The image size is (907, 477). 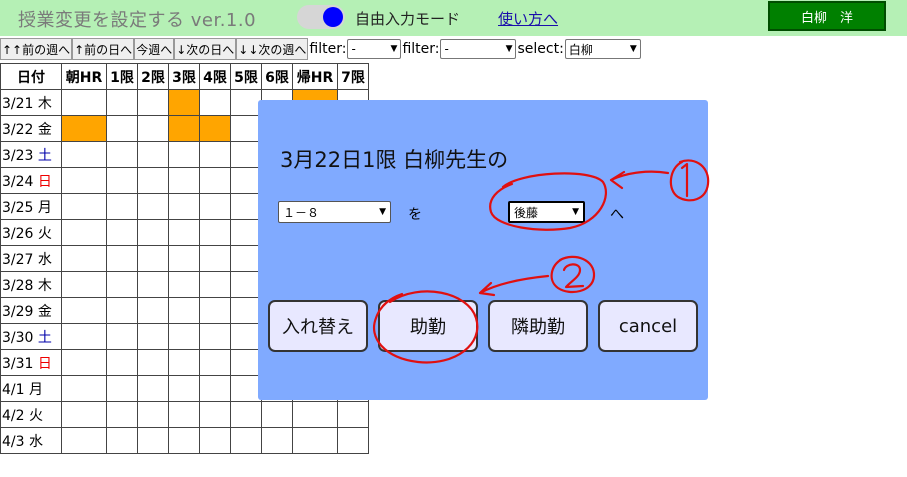 What do you see at coordinates (648, 326) in the screenshot?
I see `cancel-button: cancel` at bounding box center [648, 326].